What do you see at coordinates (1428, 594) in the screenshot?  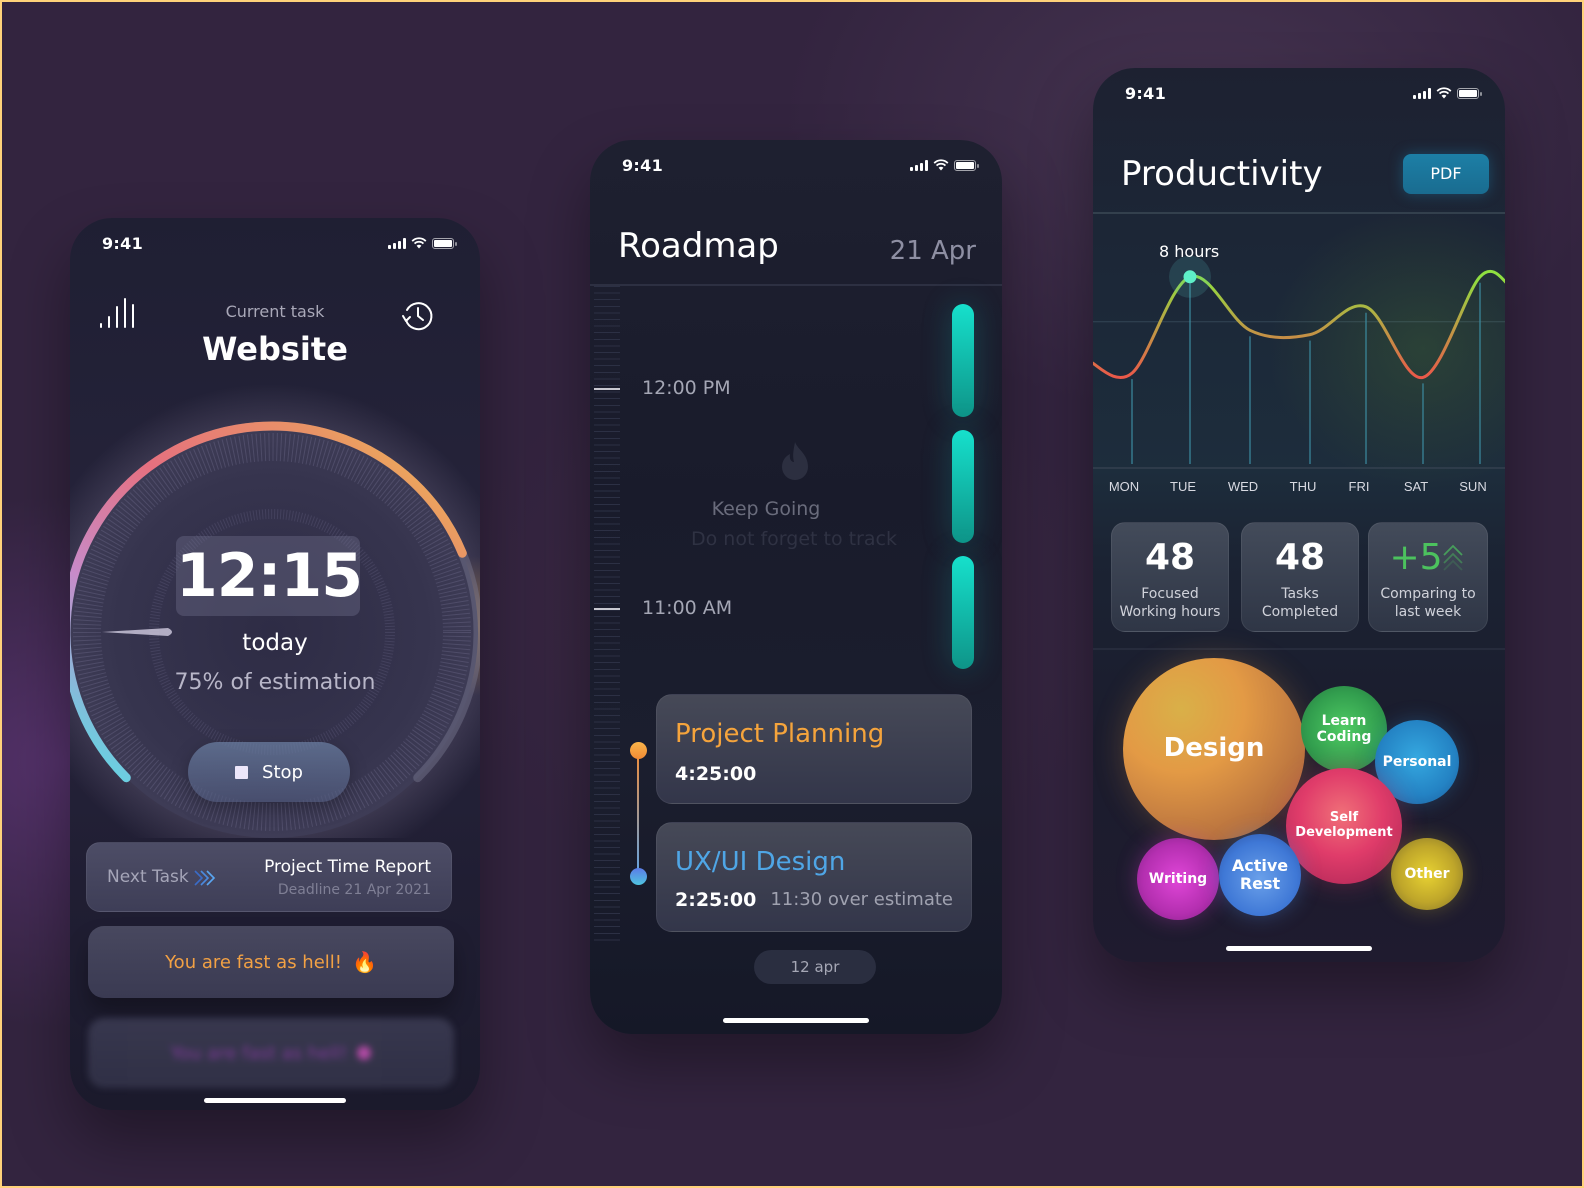 I see `stat-label: Comparing to` at bounding box center [1428, 594].